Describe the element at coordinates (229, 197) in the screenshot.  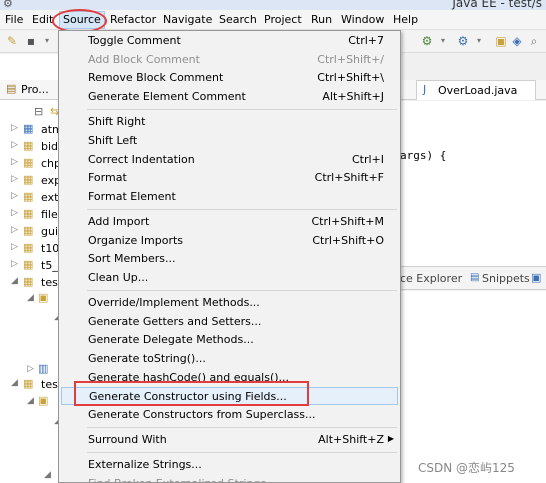
I see `menu-item-format-element: Format Element` at that location.